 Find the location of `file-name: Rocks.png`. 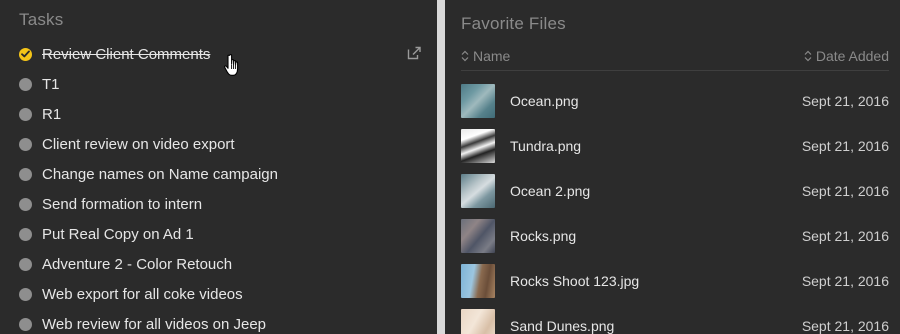

file-name: Rocks.png is located at coordinates (543, 235).